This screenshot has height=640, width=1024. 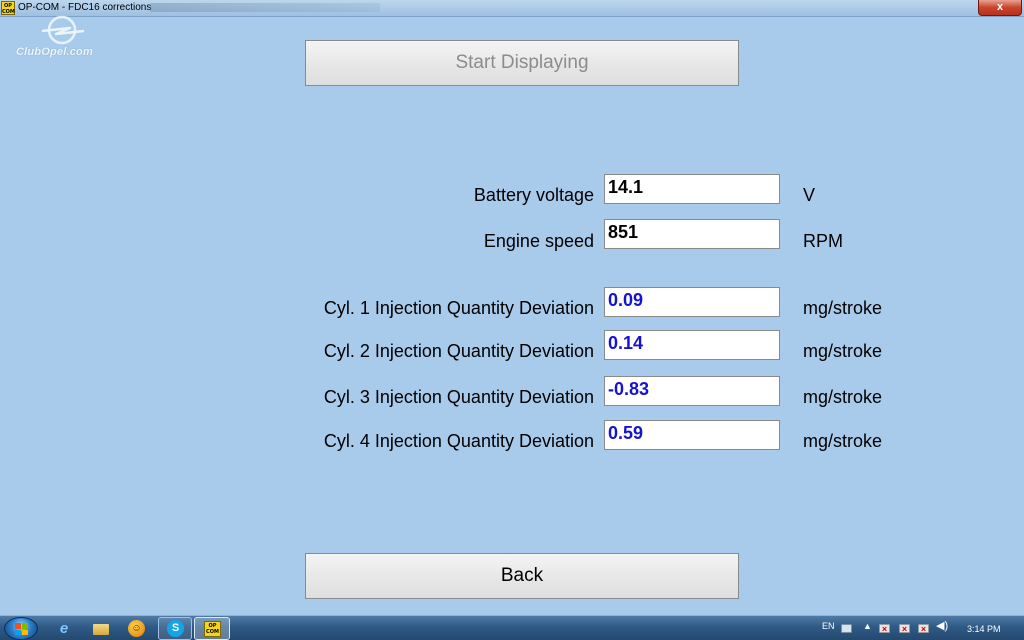 I want to click on clubopel-watermark: ClubOpel.com, so click(x=64, y=39).